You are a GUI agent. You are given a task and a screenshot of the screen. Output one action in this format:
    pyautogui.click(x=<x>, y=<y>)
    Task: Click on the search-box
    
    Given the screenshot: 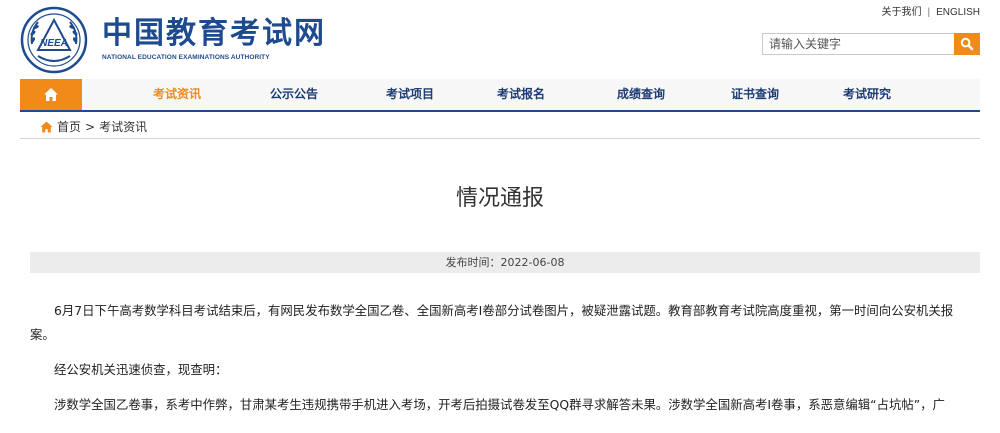 What is the action you would take?
    pyautogui.click(x=871, y=44)
    